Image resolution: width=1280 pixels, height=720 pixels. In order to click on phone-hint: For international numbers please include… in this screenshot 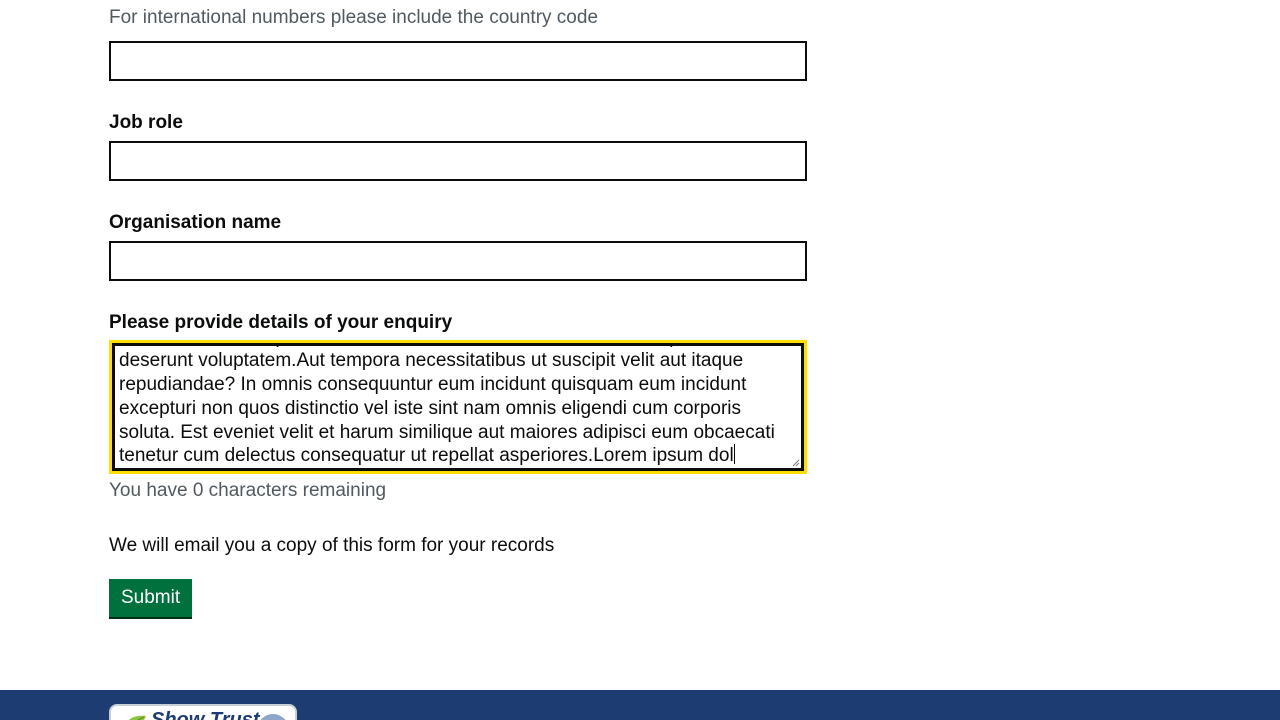, I will do `click(354, 17)`.